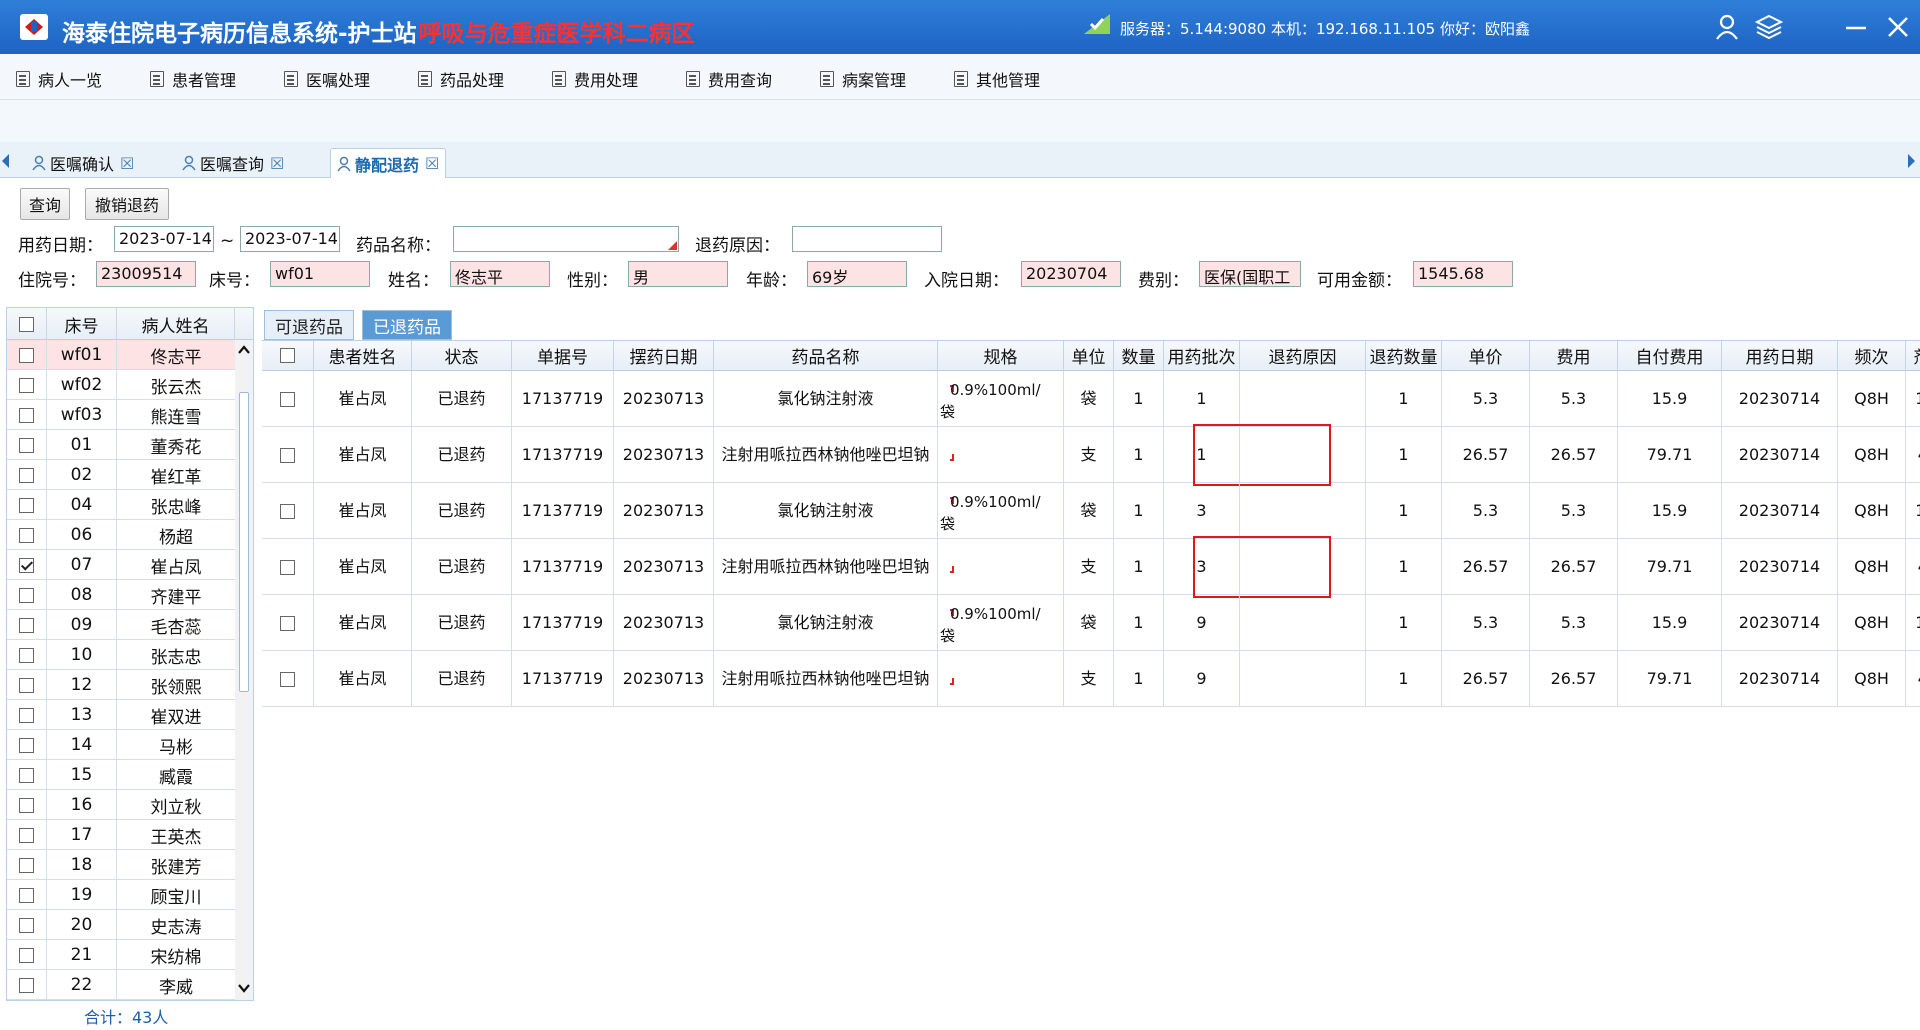 Image resolution: width=1920 pixels, height=1030 pixels. I want to click on col-header-dispense-date: 摆药日期, so click(664, 356).